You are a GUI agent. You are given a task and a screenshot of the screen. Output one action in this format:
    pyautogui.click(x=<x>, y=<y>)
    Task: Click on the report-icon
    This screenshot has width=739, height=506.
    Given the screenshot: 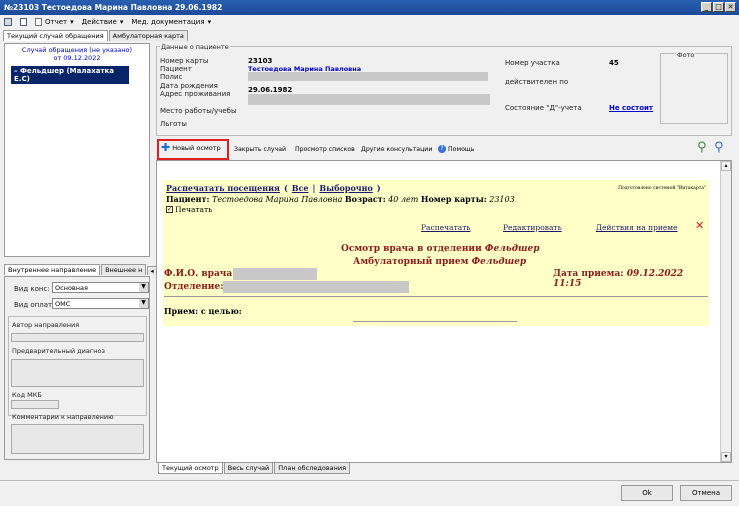 What is the action you would take?
    pyautogui.click(x=38, y=22)
    